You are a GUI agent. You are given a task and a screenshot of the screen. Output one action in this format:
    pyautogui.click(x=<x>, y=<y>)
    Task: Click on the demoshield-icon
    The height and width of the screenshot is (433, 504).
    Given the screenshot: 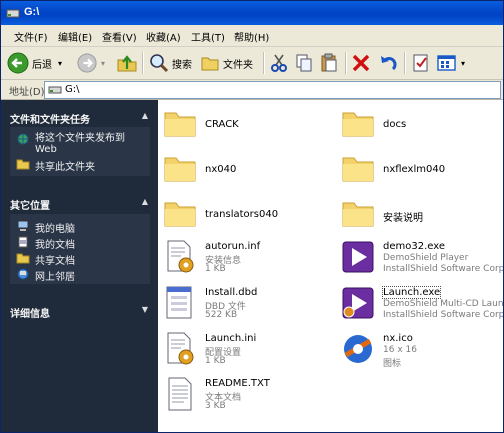 What is the action you would take?
    pyautogui.click(x=358, y=257)
    